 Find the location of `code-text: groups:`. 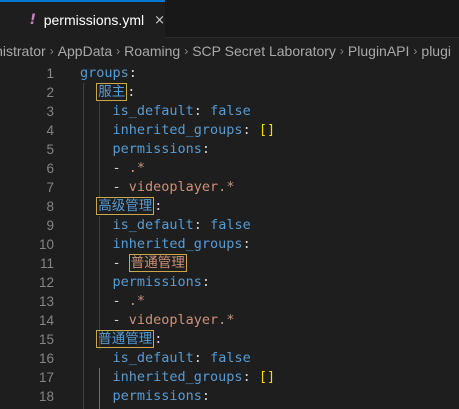

code-text: groups: is located at coordinates (108, 73).